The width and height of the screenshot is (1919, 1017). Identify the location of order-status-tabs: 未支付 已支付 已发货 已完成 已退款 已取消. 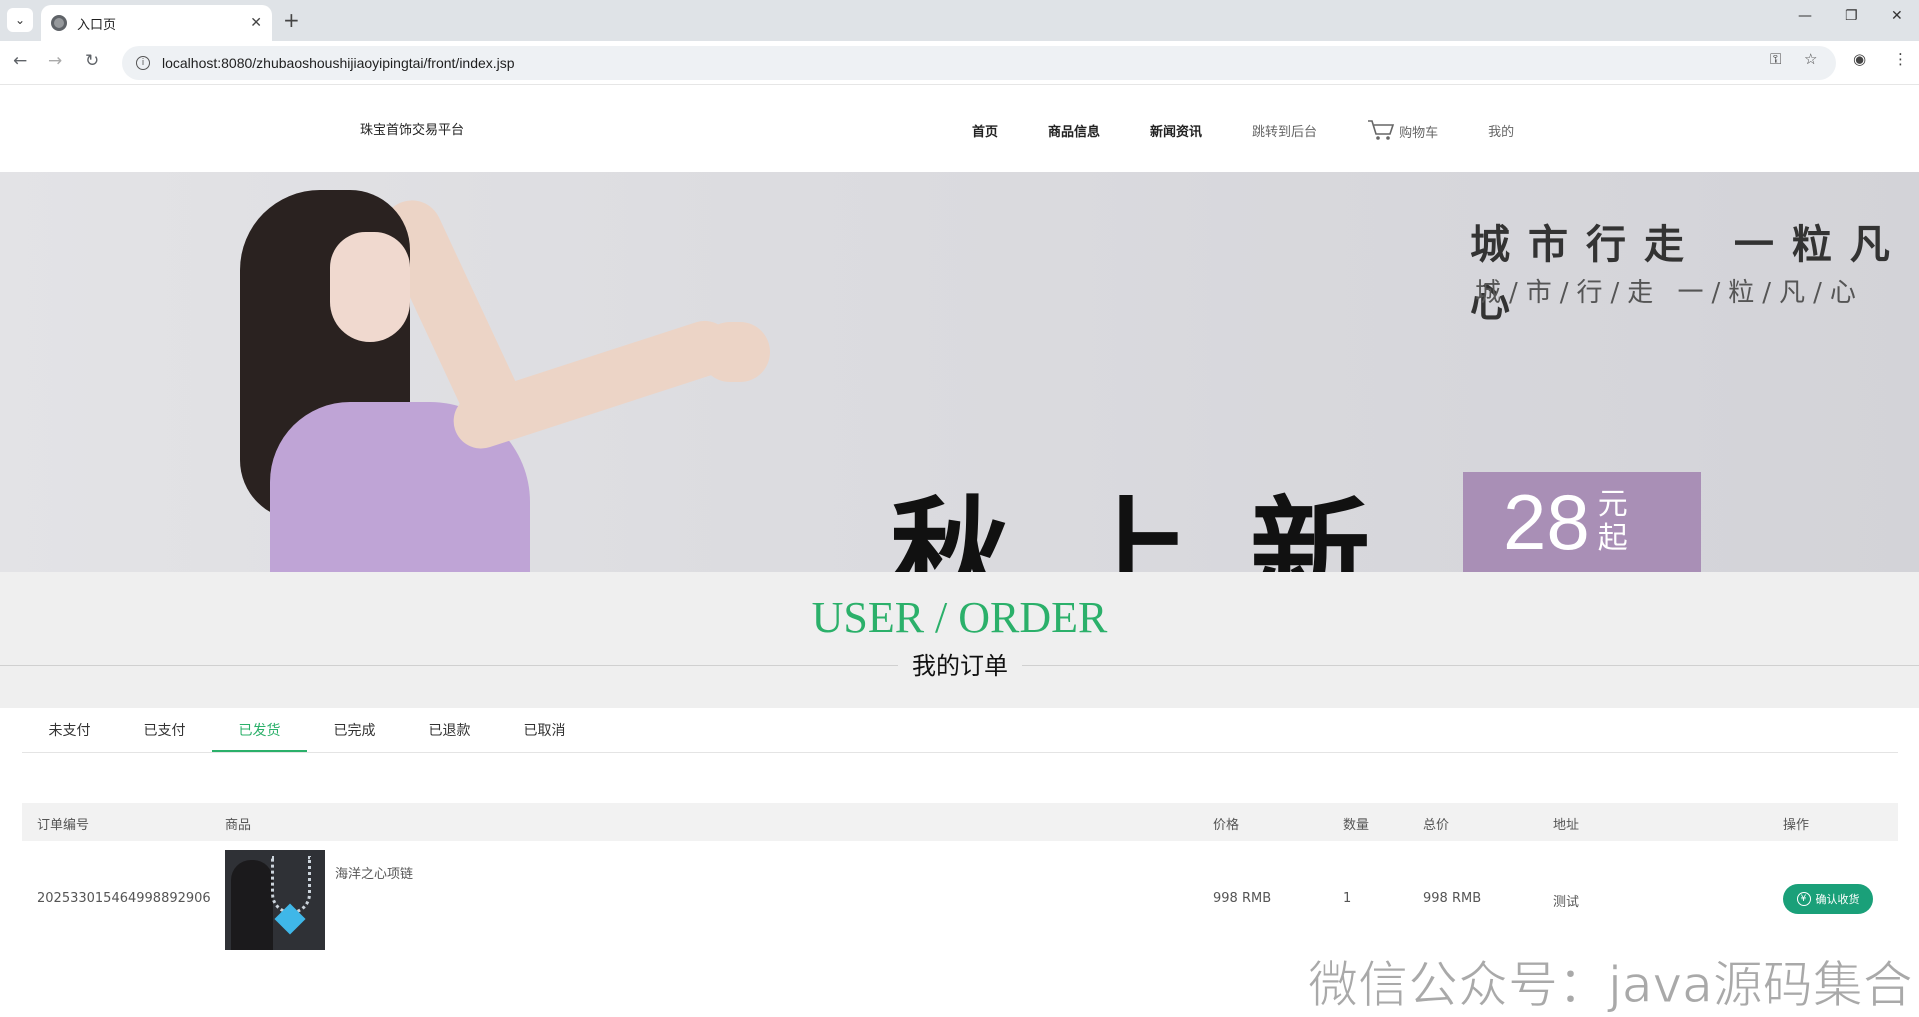
(960, 731).